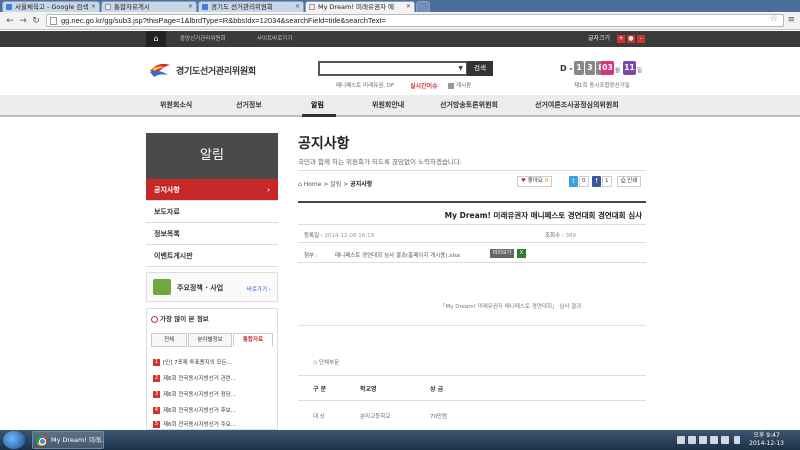  I want to click on system-clock: 오후 9:47 2014-12-13, so click(766, 440).